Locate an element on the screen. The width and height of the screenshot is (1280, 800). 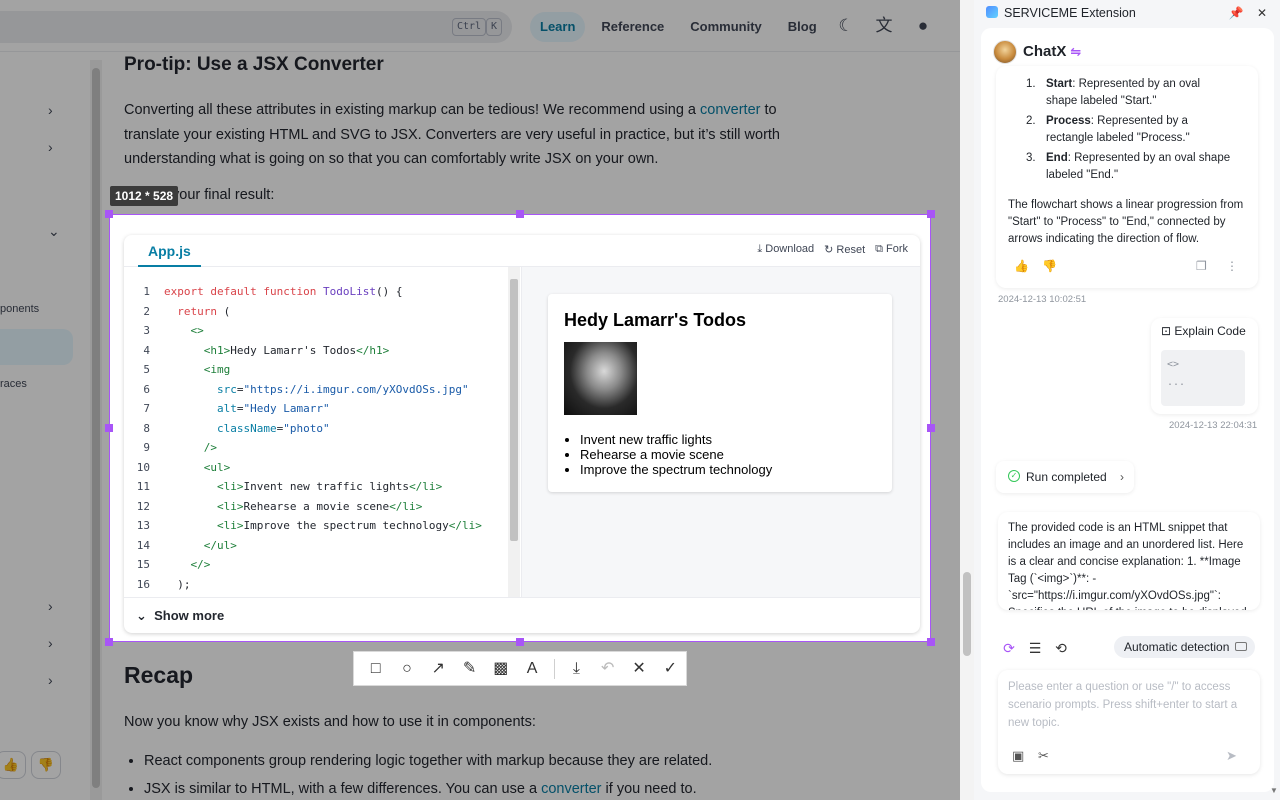
confirm-icon: ✓ is located at coordinates (670, 668).